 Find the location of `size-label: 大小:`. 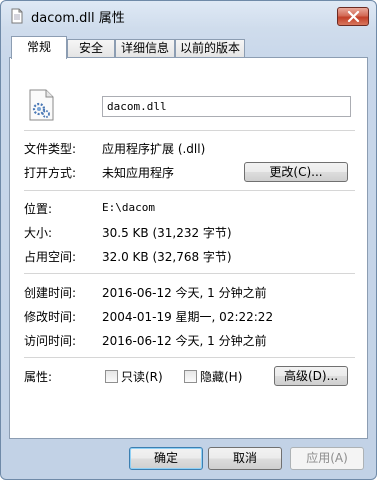

size-label: 大小: is located at coordinates (38, 233).